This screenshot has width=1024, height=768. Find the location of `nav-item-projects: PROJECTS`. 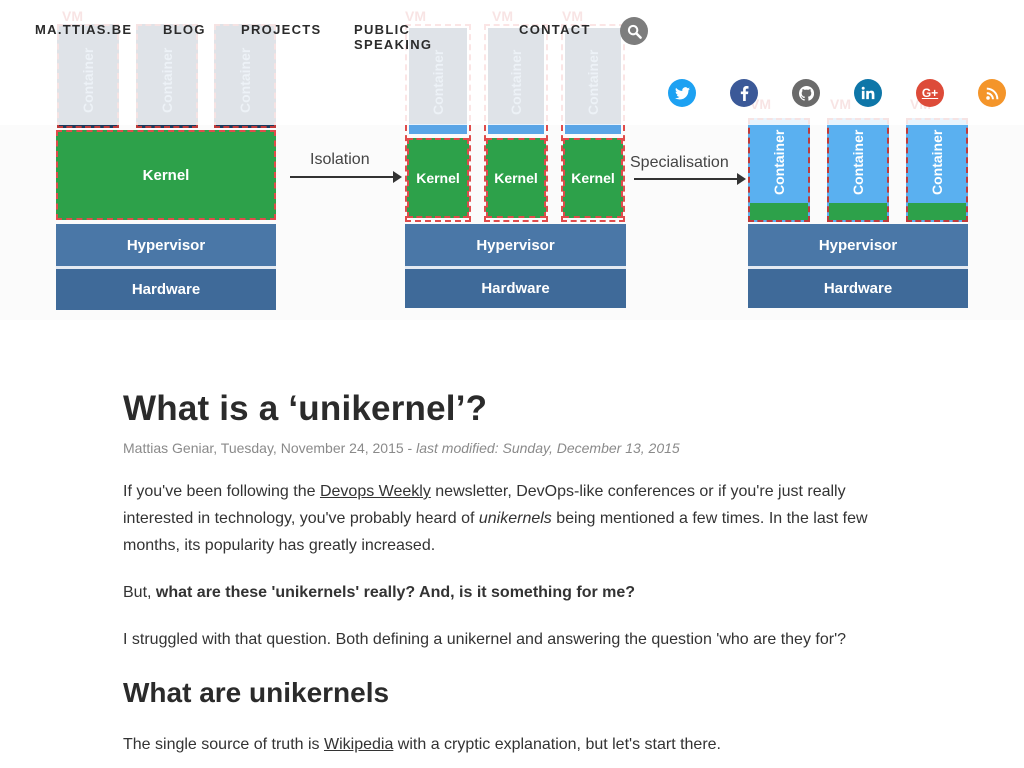

nav-item-projects: PROJECTS is located at coordinates (281, 29).